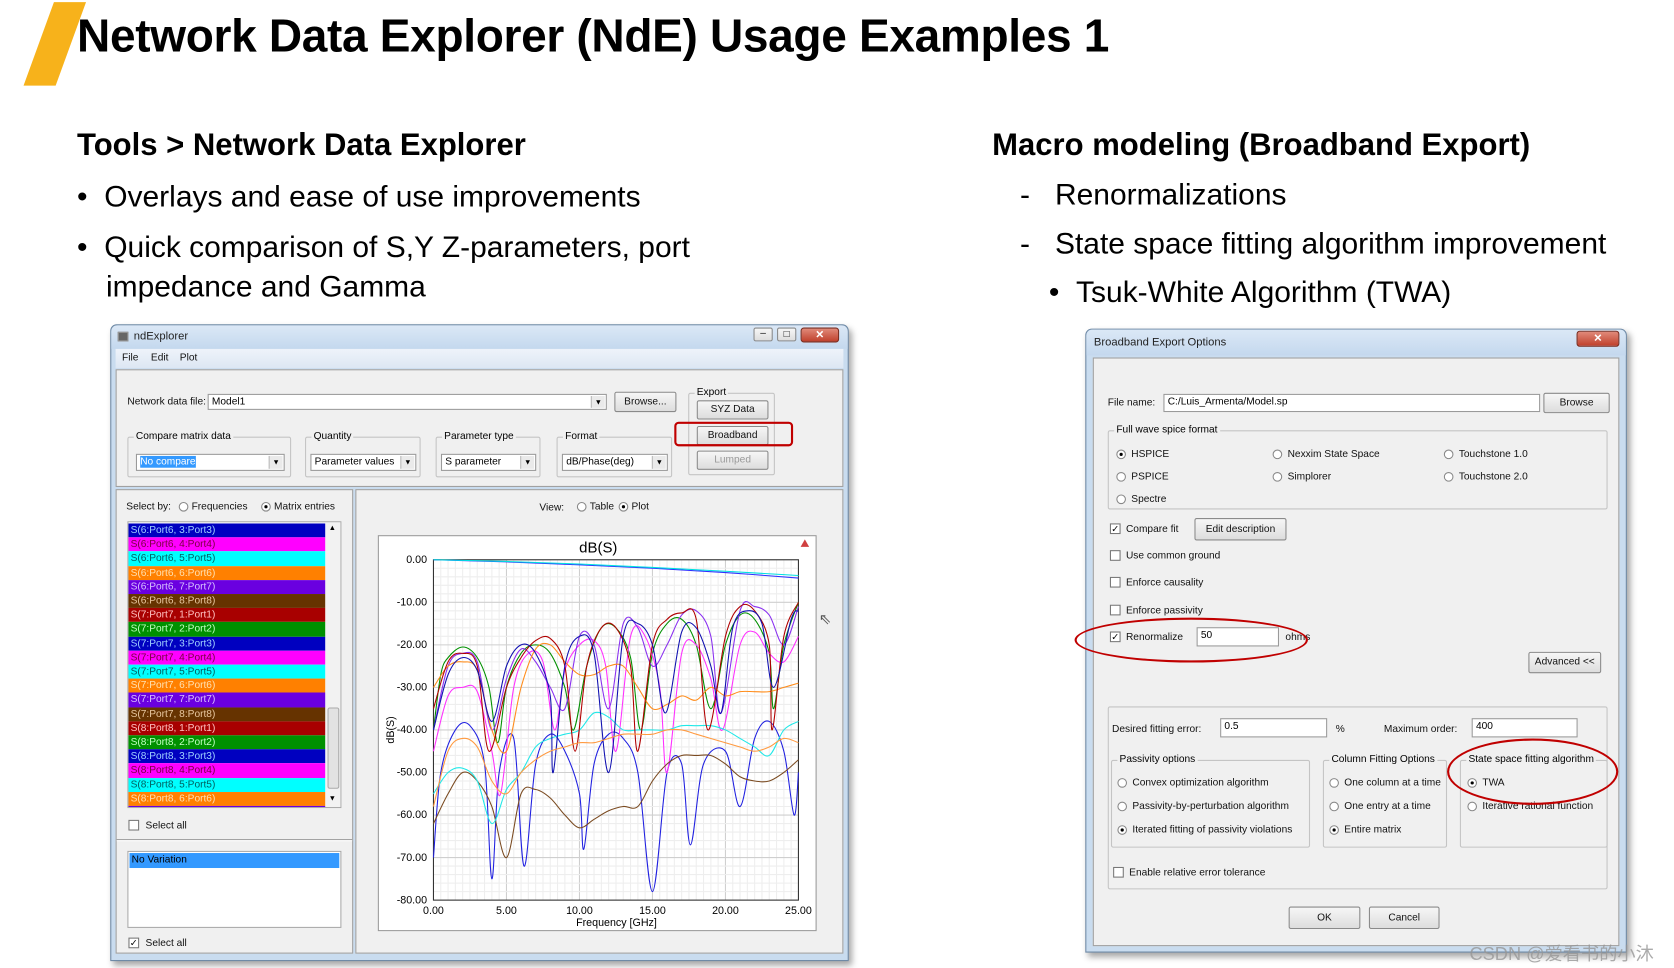 The width and height of the screenshot is (1674, 968). What do you see at coordinates (1274, 728) in the screenshot?
I see `fit-error-input: 0.5` at bounding box center [1274, 728].